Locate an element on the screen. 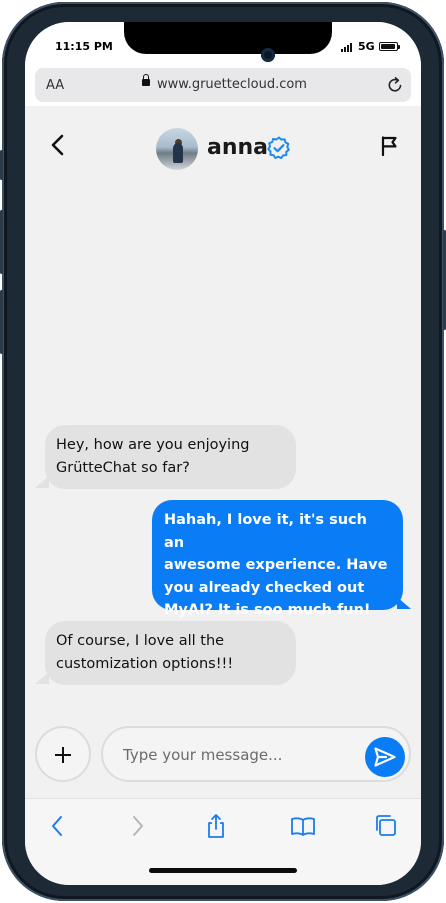 This screenshot has width=446, height=903. report-flag-icon is located at coordinates (390, 146).